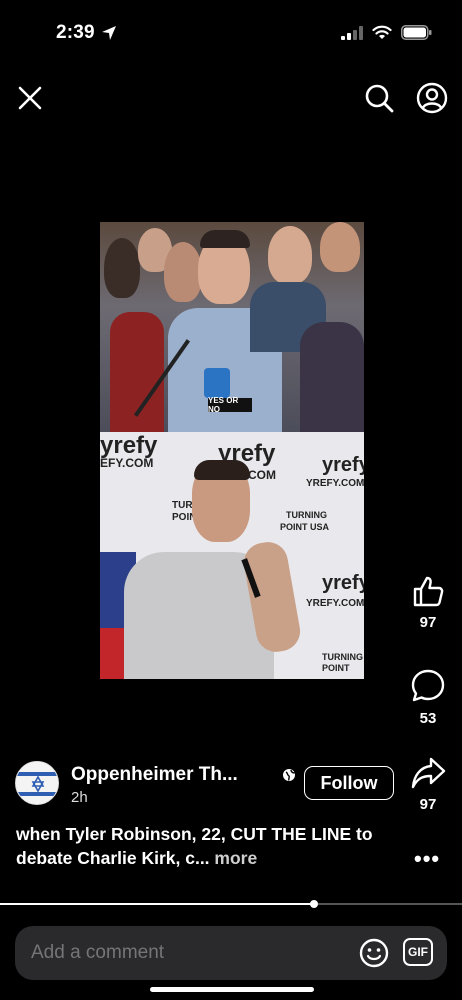 The width and height of the screenshot is (462, 1000). I want to click on post-timestamp: 2h, so click(79, 797).